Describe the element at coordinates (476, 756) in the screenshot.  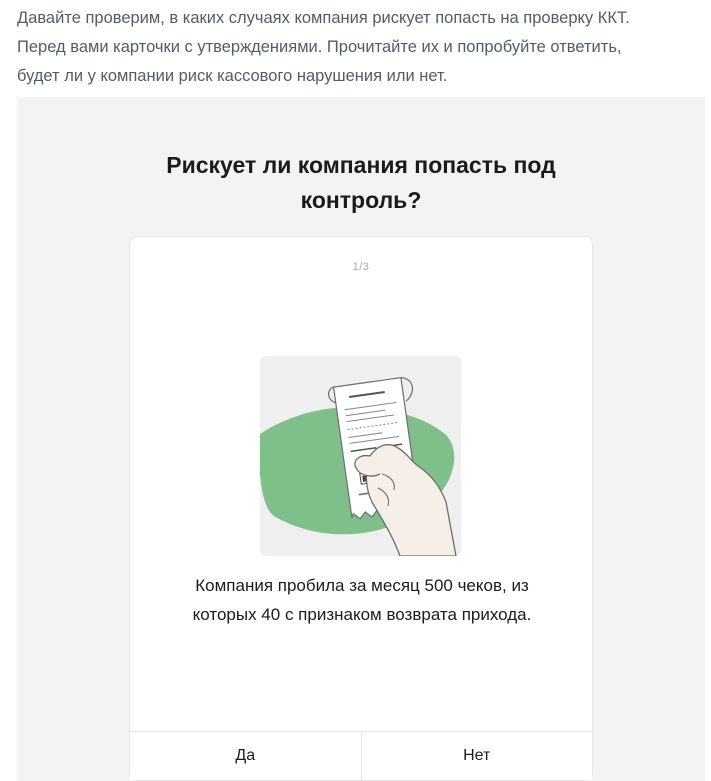
I see `answer-no-button: Нет` at that location.